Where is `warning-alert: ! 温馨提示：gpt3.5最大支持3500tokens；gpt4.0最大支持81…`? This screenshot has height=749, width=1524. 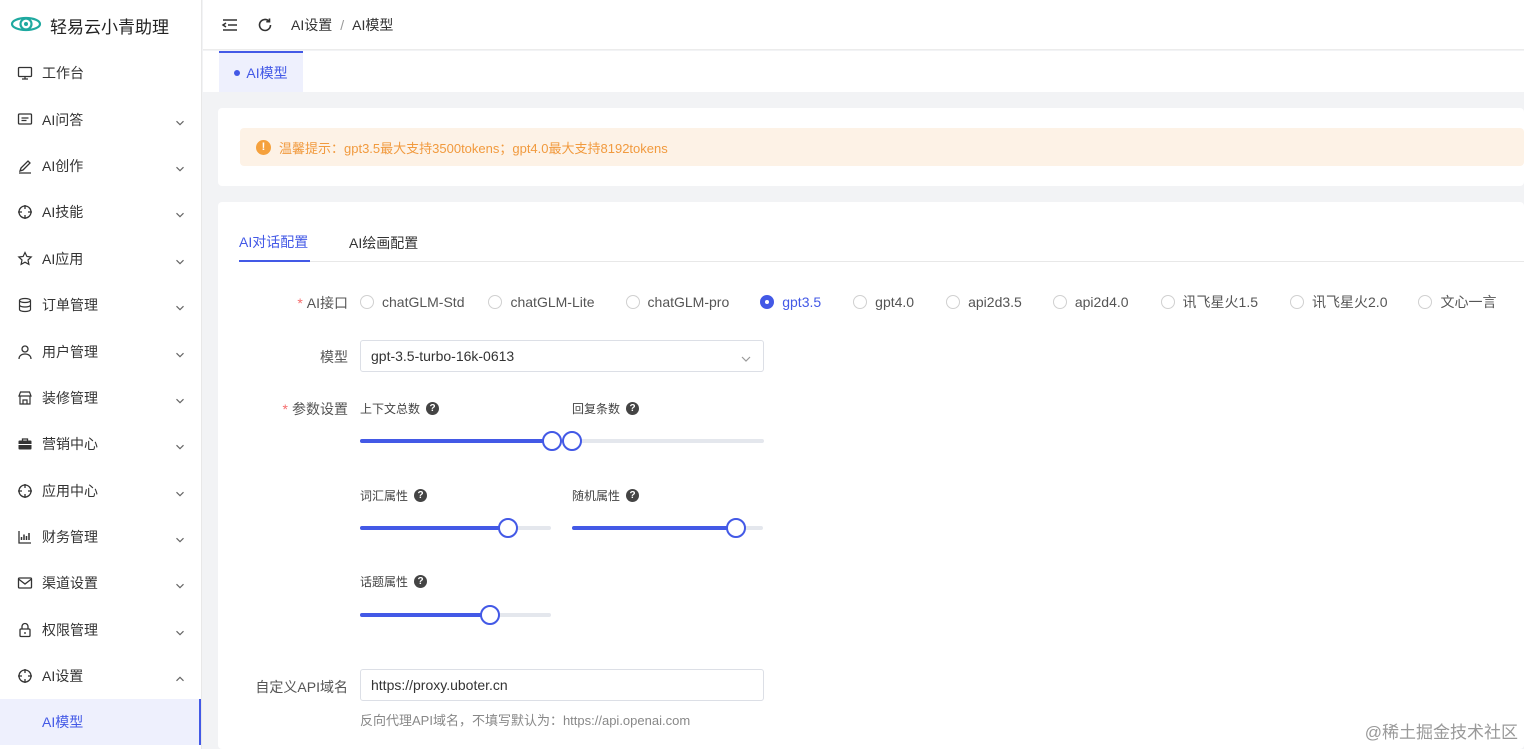
warning-alert: ! 温馨提示：gpt3.5最大支持3500tokens；gpt4.0最大支持81… is located at coordinates (882, 147).